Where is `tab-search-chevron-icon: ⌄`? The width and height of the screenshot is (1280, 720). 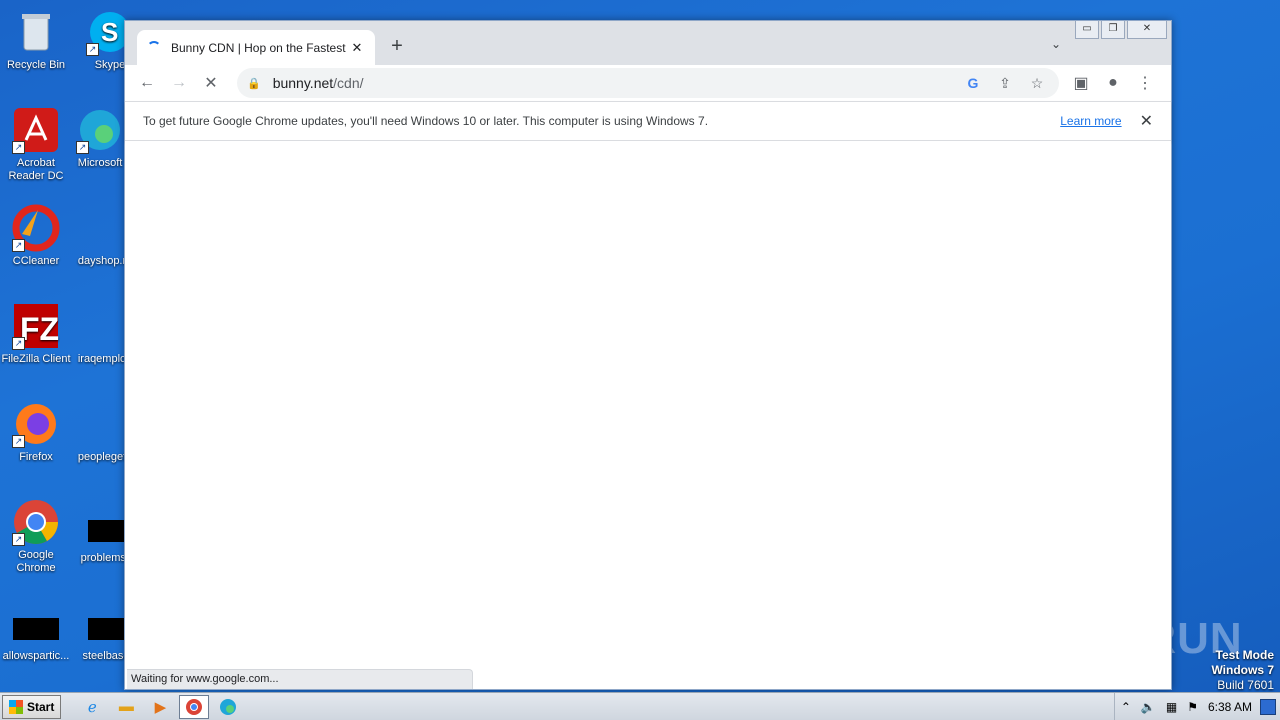
tab-search-chevron-icon: ⌄ is located at coordinates (1056, 44).